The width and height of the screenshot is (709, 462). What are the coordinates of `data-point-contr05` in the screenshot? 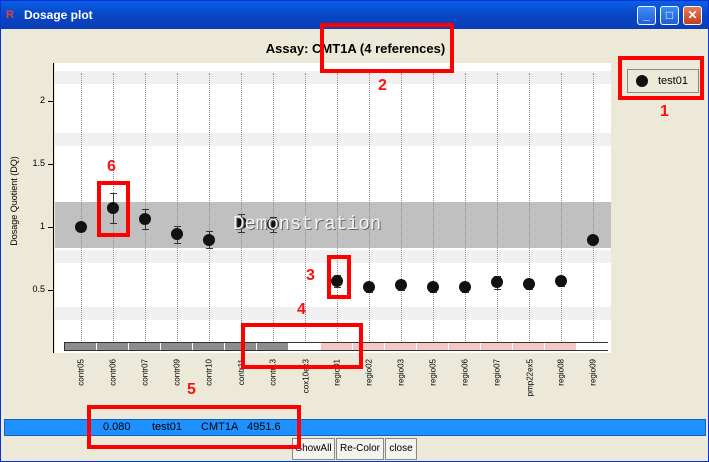 It's located at (81, 226).